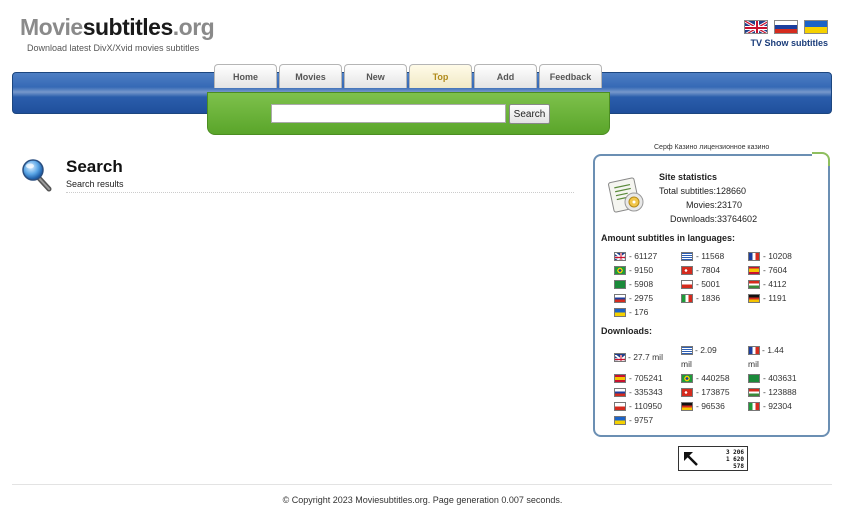 This screenshot has height=514, width=855. Describe the element at coordinates (772, 392) in the screenshot. I see `download-item-hu: - 123888` at that location.